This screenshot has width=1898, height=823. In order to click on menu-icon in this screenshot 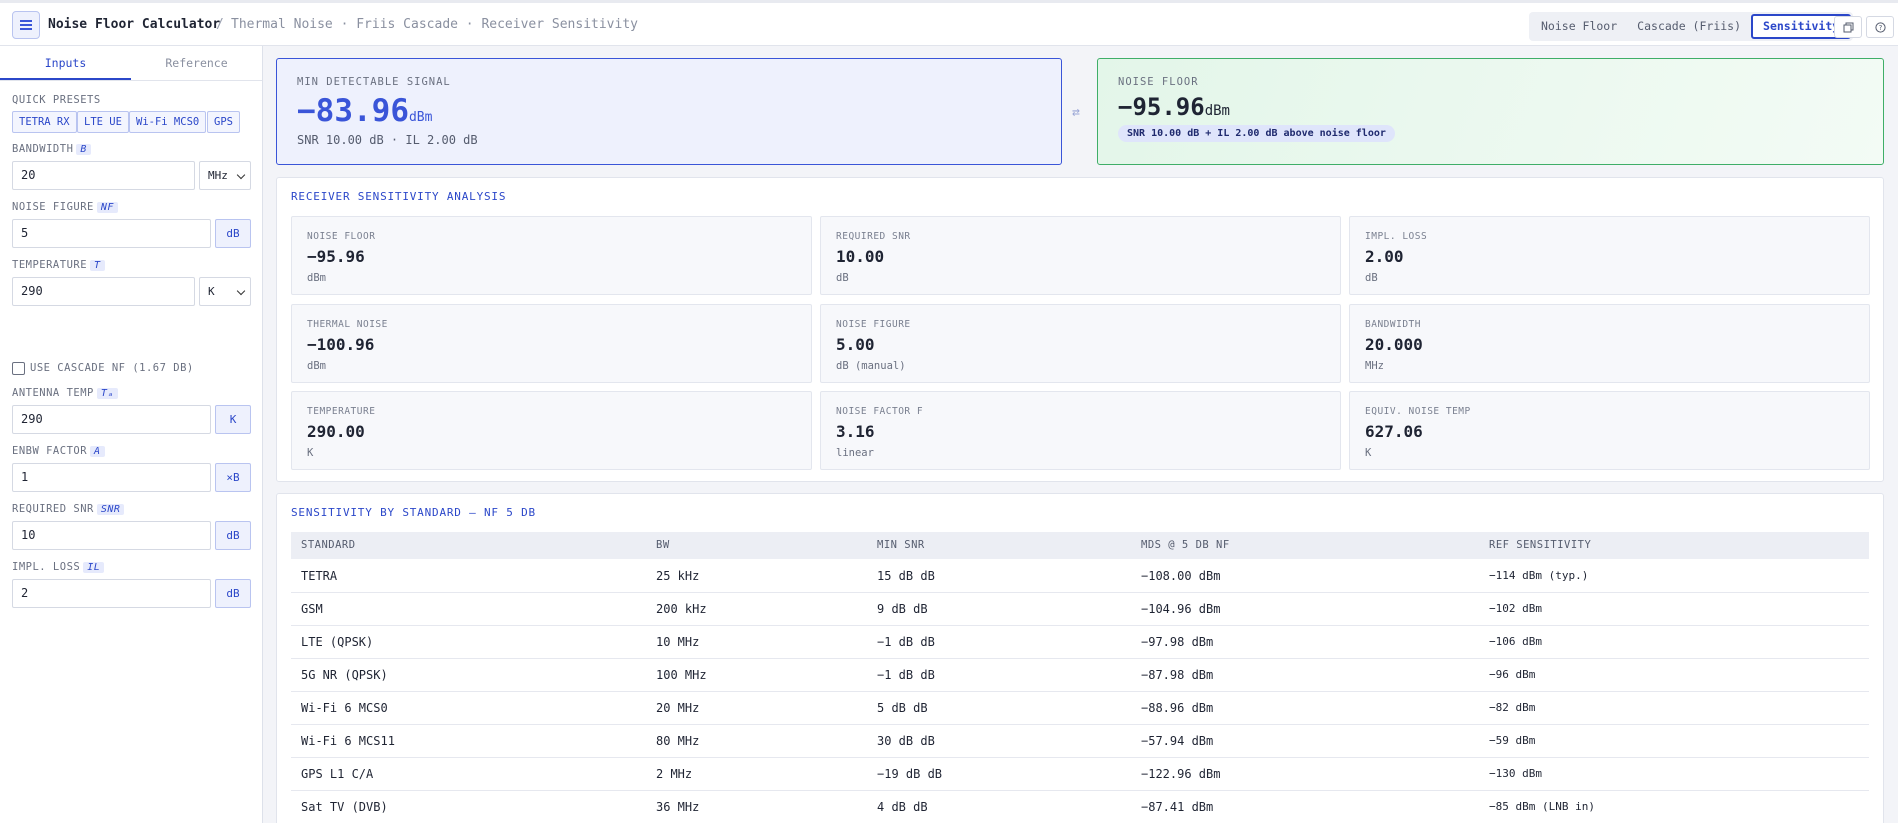, I will do `click(26, 25)`.